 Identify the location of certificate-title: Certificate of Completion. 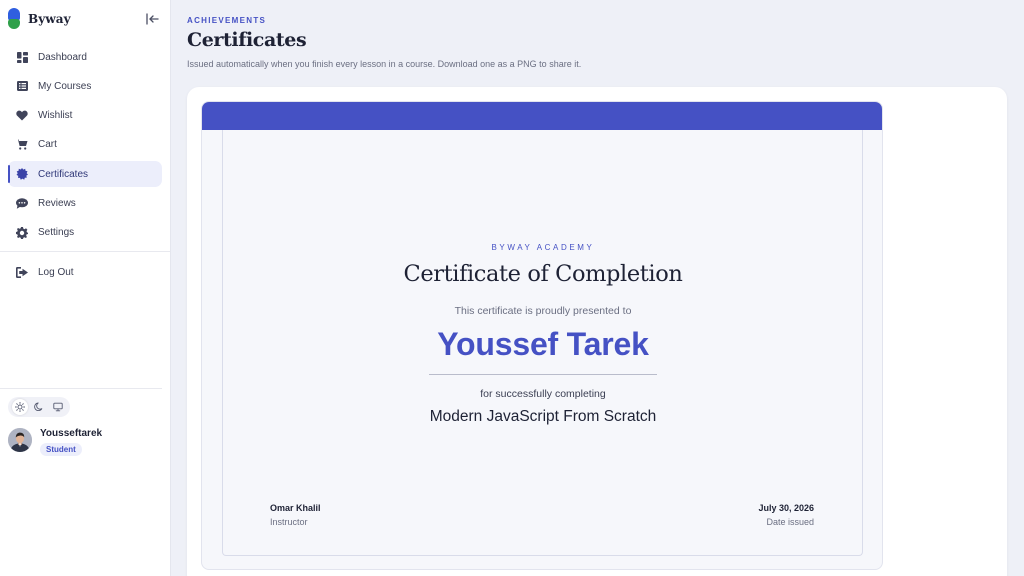
(543, 274).